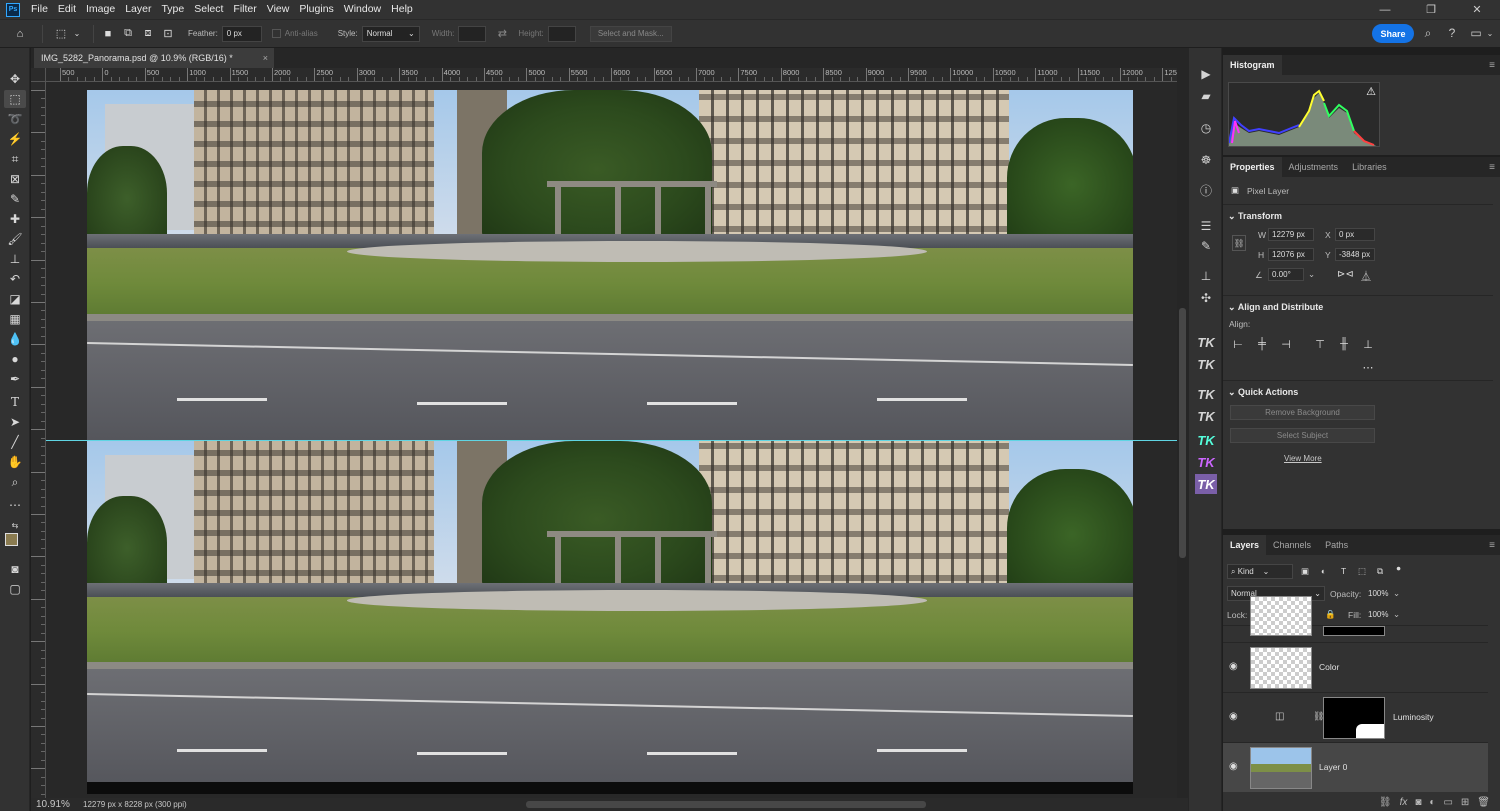  What do you see at coordinates (57, 804) in the screenshot?
I see `zoom-level: 10.91%` at bounding box center [57, 804].